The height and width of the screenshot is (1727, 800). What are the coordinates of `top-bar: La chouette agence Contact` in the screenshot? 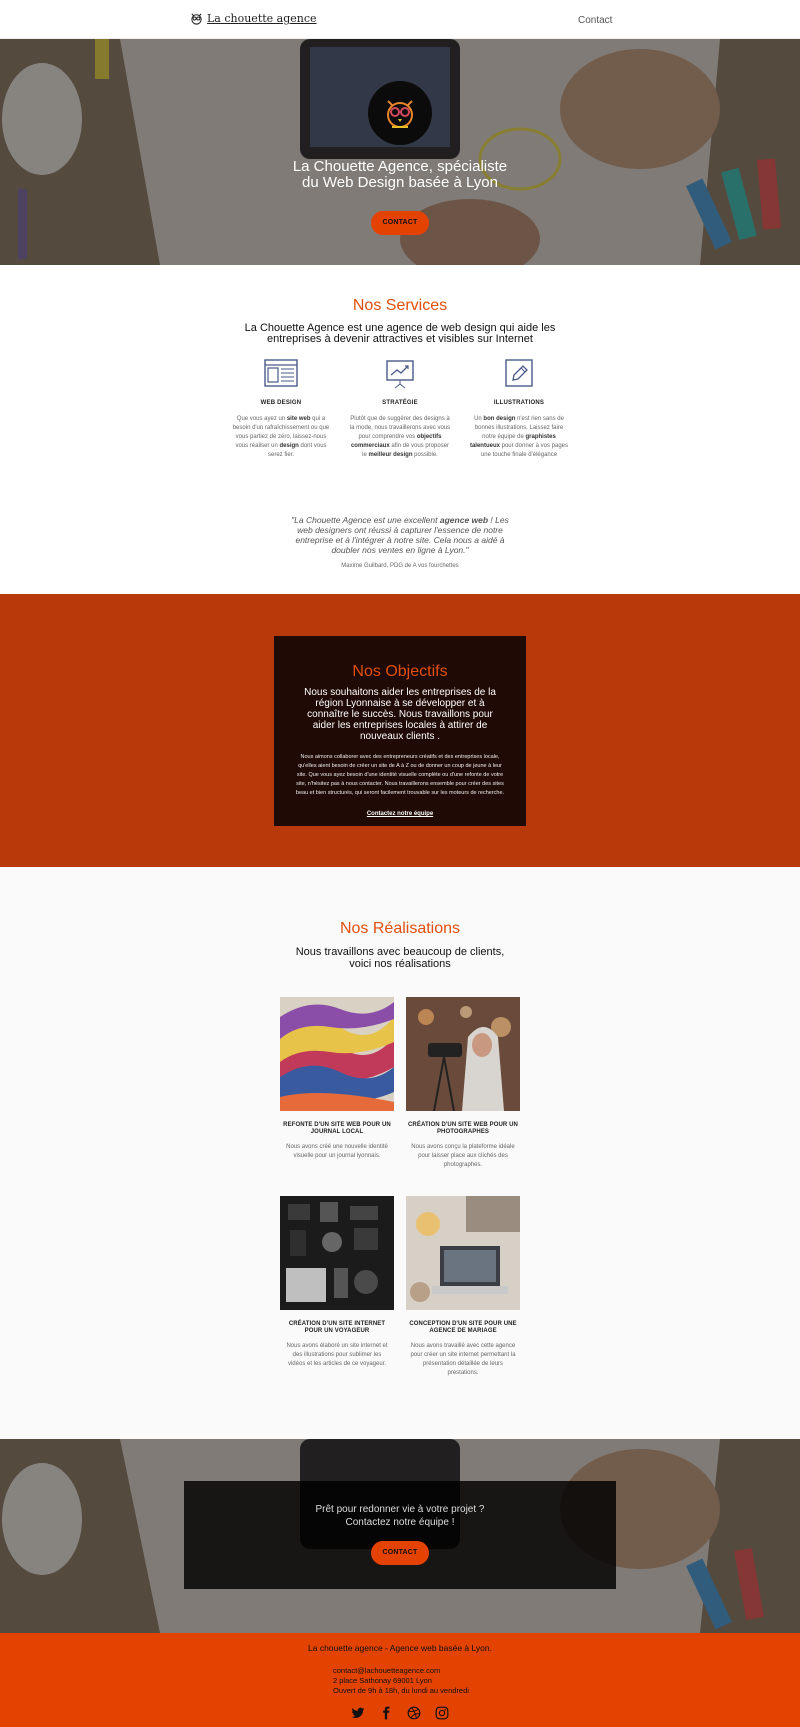 It's located at (400, 19).